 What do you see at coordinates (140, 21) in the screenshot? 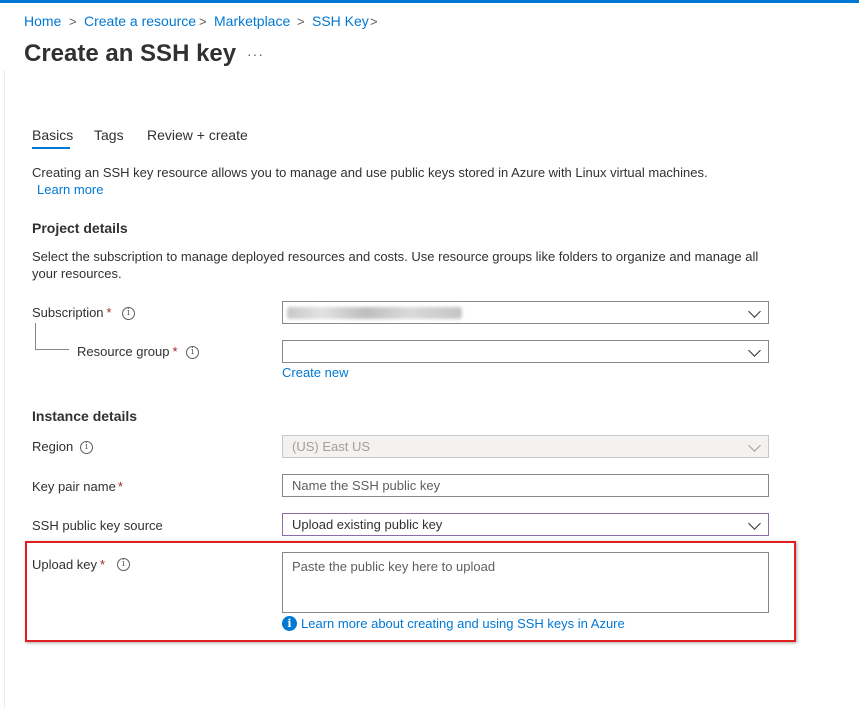
I see `breadcrumb-create-resource: Create a resource` at bounding box center [140, 21].